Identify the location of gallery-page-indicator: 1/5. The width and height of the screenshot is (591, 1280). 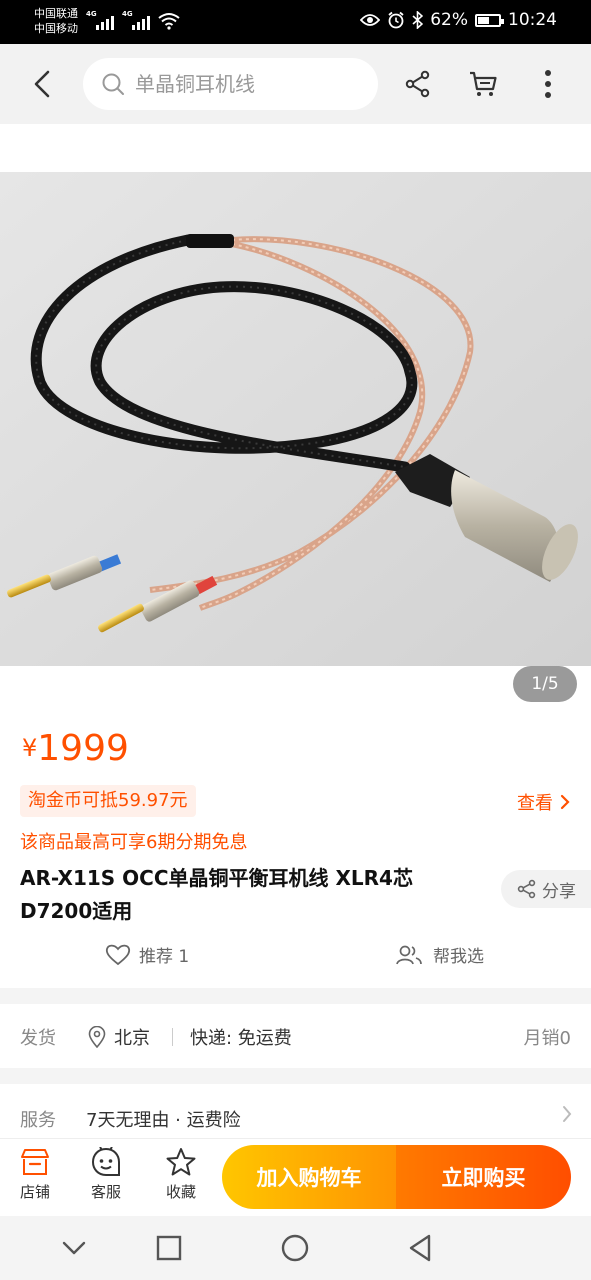
(545, 684).